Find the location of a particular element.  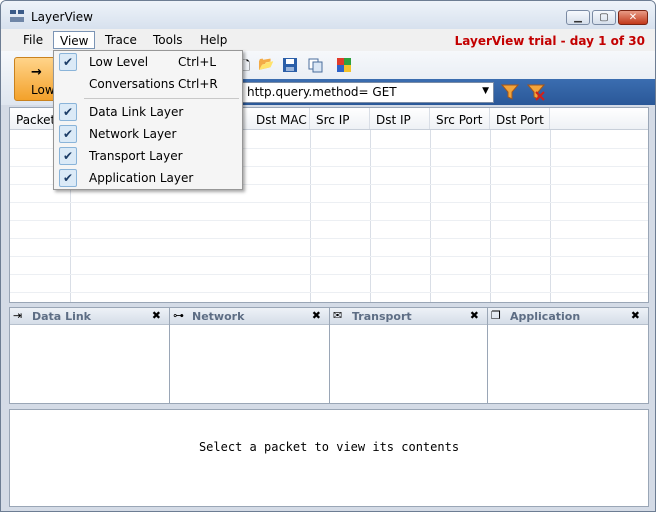

layer-panel-transport: ✉ Transport ✖ is located at coordinates (409, 355).